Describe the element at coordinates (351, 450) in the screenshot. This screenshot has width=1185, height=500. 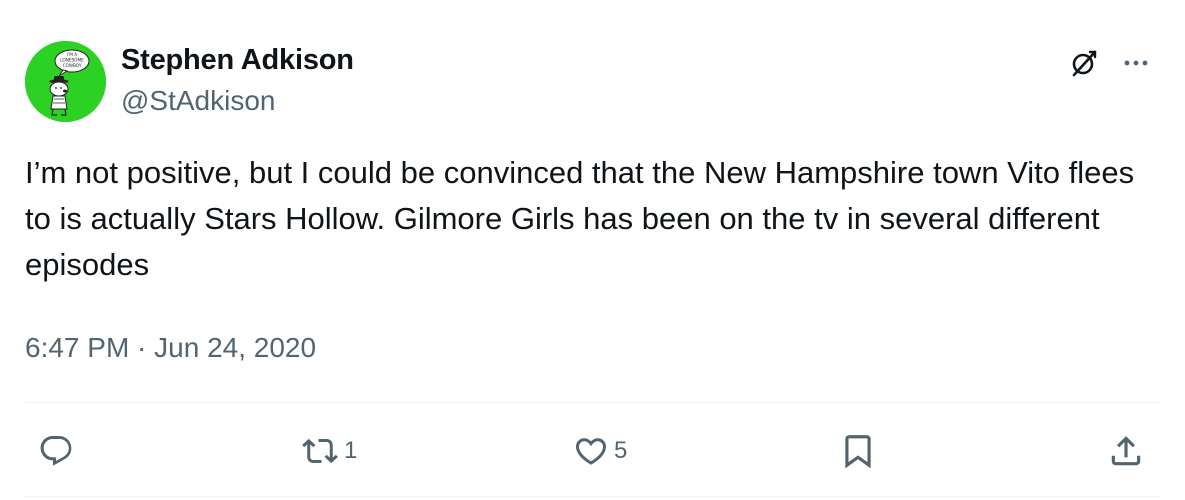
I see `retweet-count: 1` at that location.